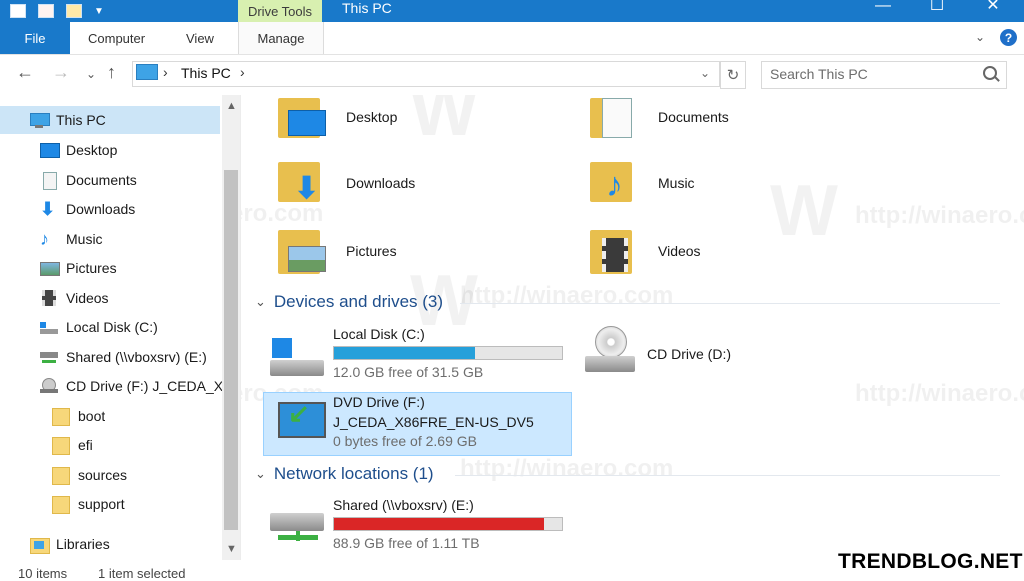 This screenshot has height=581, width=1024. I want to click on back-arrow-icon: ←, so click(25, 72).